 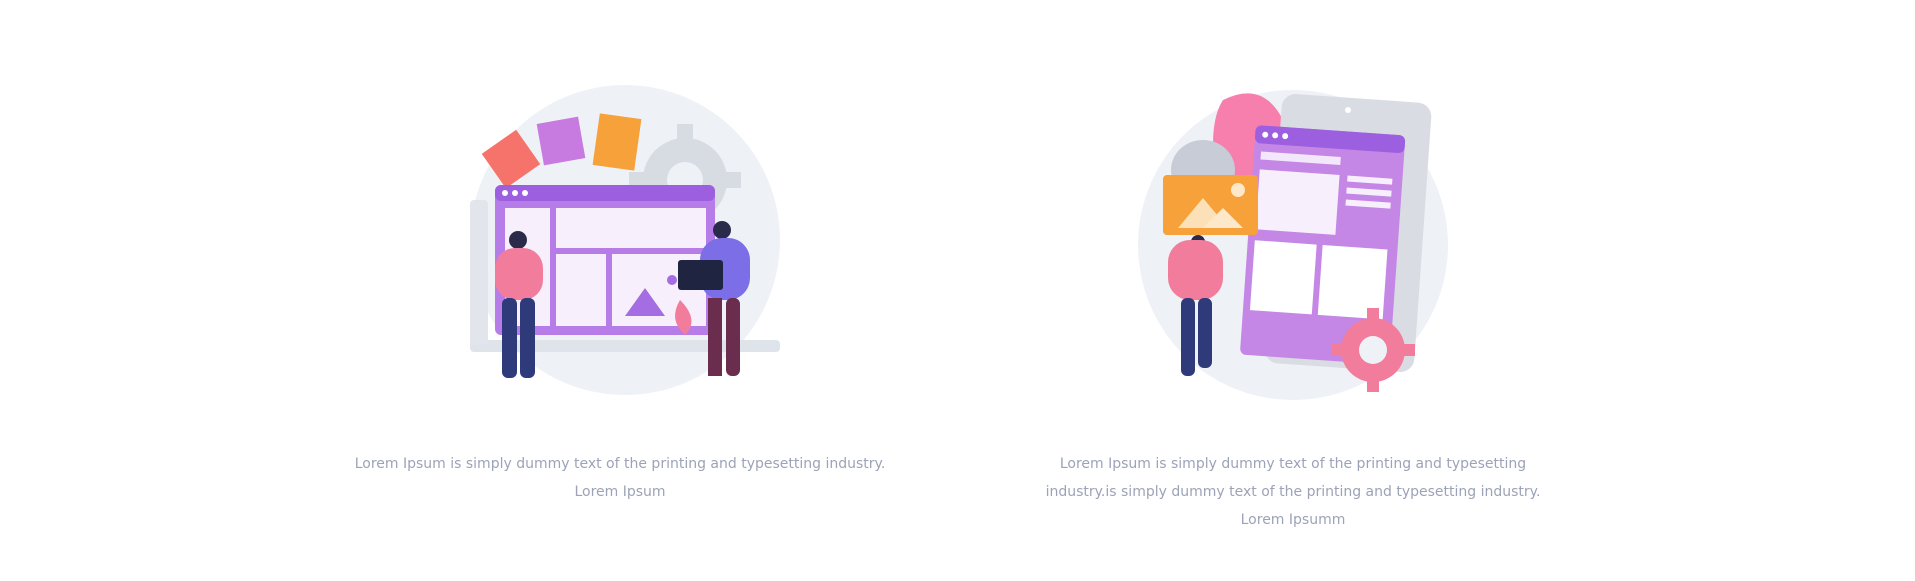 I want to click on mobile-app-design-illustration, so click(x=1293, y=240).